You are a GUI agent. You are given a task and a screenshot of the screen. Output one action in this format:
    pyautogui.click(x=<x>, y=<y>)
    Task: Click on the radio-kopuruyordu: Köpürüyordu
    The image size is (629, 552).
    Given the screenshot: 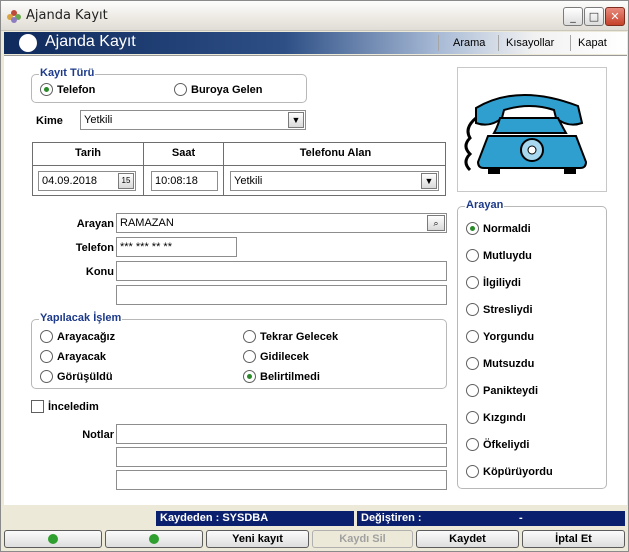 What is the action you would take?
    pyautogui.click(x=509, y=471)
    